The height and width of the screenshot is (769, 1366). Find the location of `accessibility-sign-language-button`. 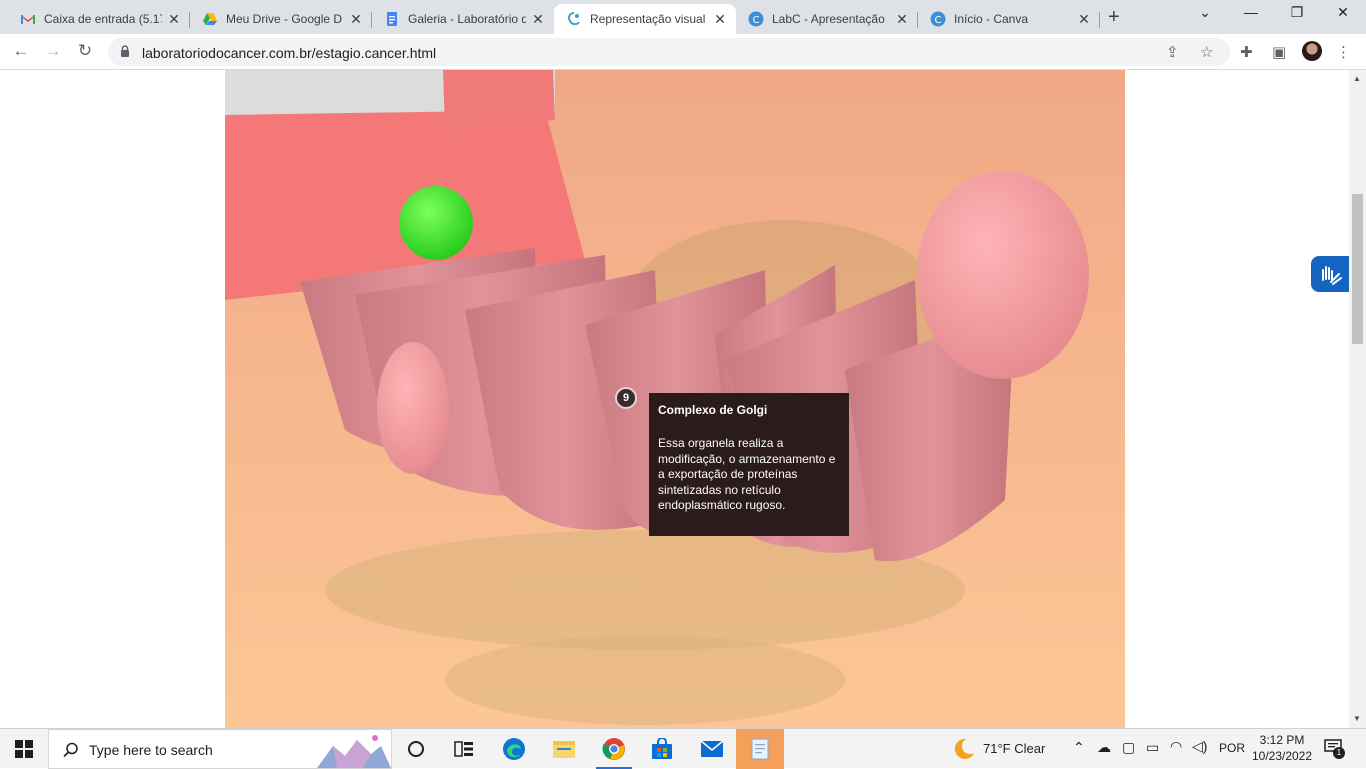

accessibility-sign-language-button is located at coordinates (1330, 274).